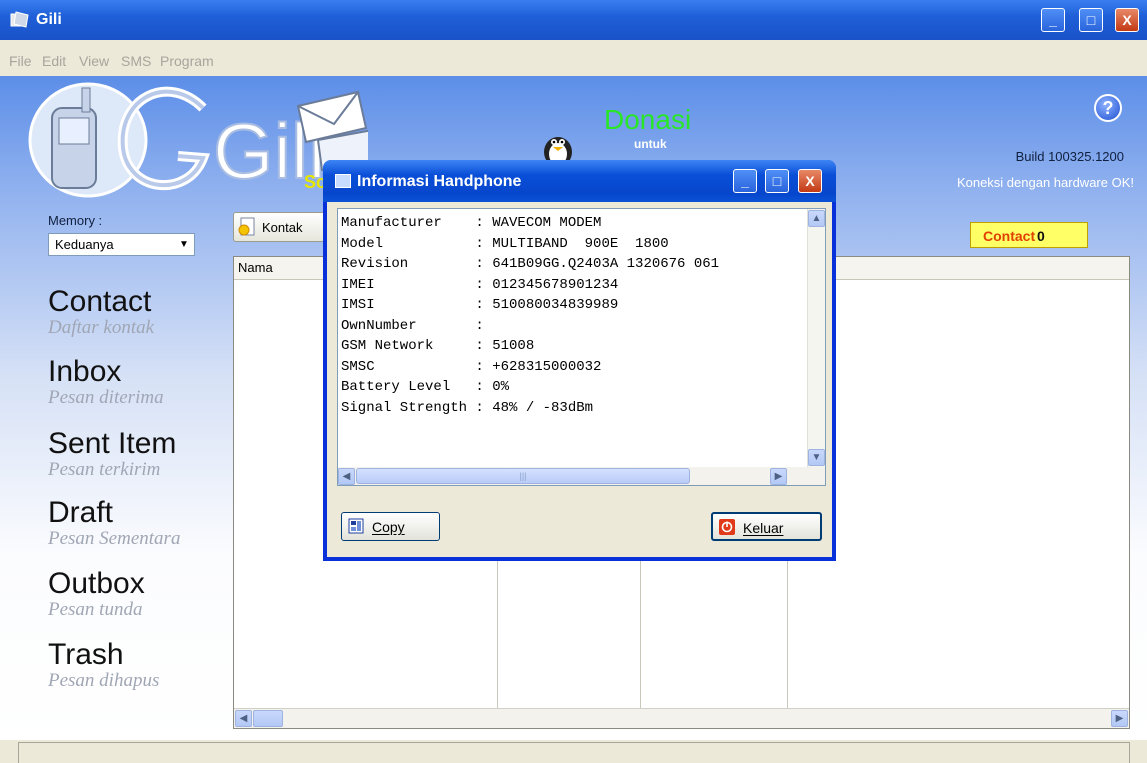 The height and width of the screenshot is (763, 1147). What do you see at coordinates (95, 609) in the screenshot?
I see `nav-sublabel: Pesan tunda` at bounding box center [95, 609].